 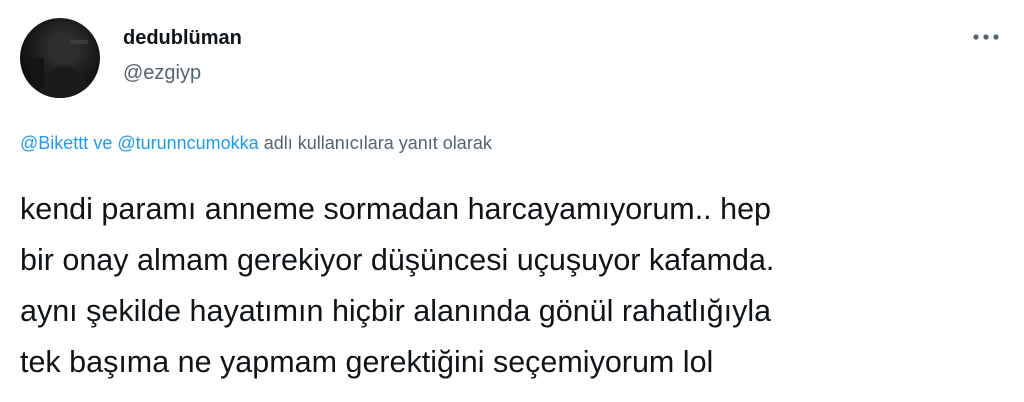 I want to click on avatar, so click(x=60, y=58).